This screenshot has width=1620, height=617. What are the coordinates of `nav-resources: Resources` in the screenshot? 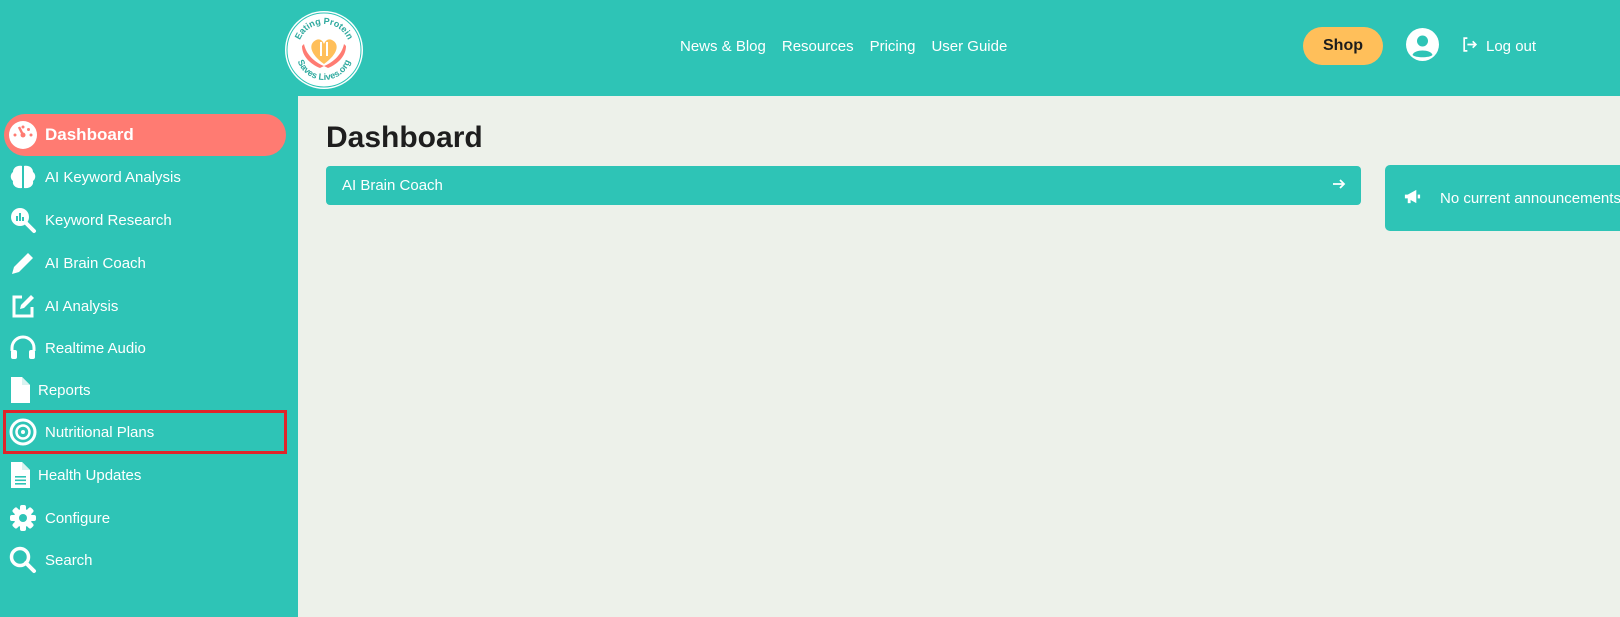 It's located at (818, 46).